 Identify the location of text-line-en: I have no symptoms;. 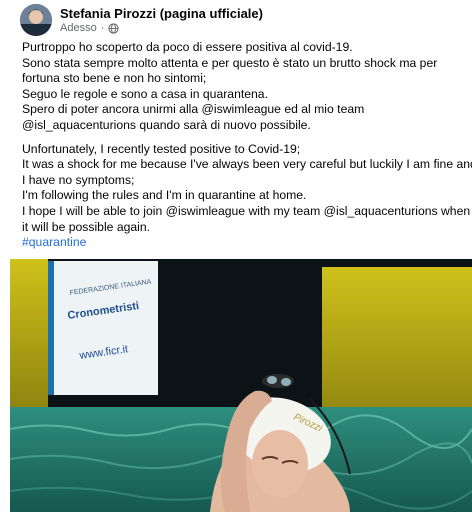
(78, 179).